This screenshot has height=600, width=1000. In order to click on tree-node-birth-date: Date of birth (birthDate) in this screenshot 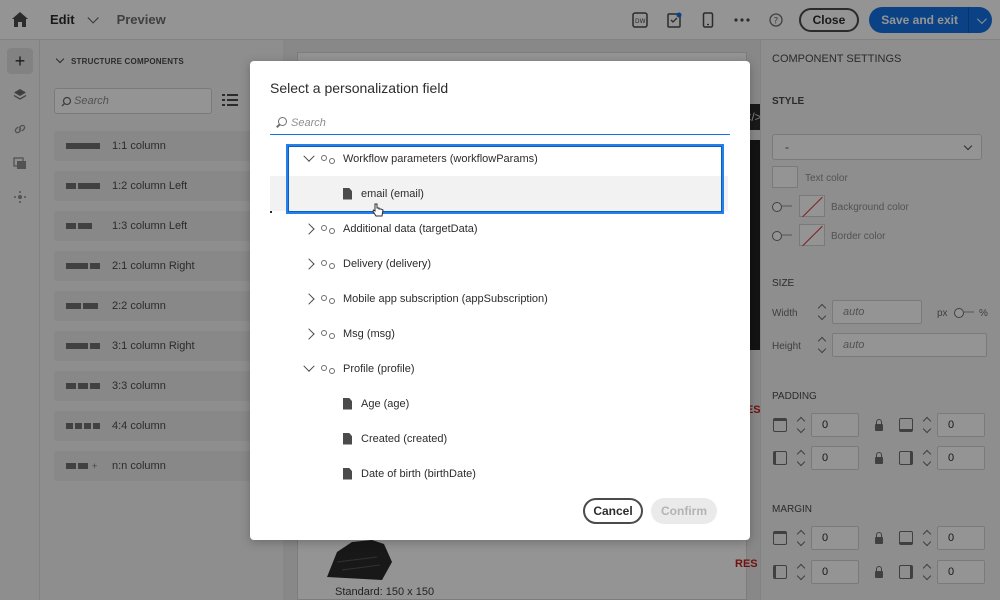, I will do `click(499, 473)`.